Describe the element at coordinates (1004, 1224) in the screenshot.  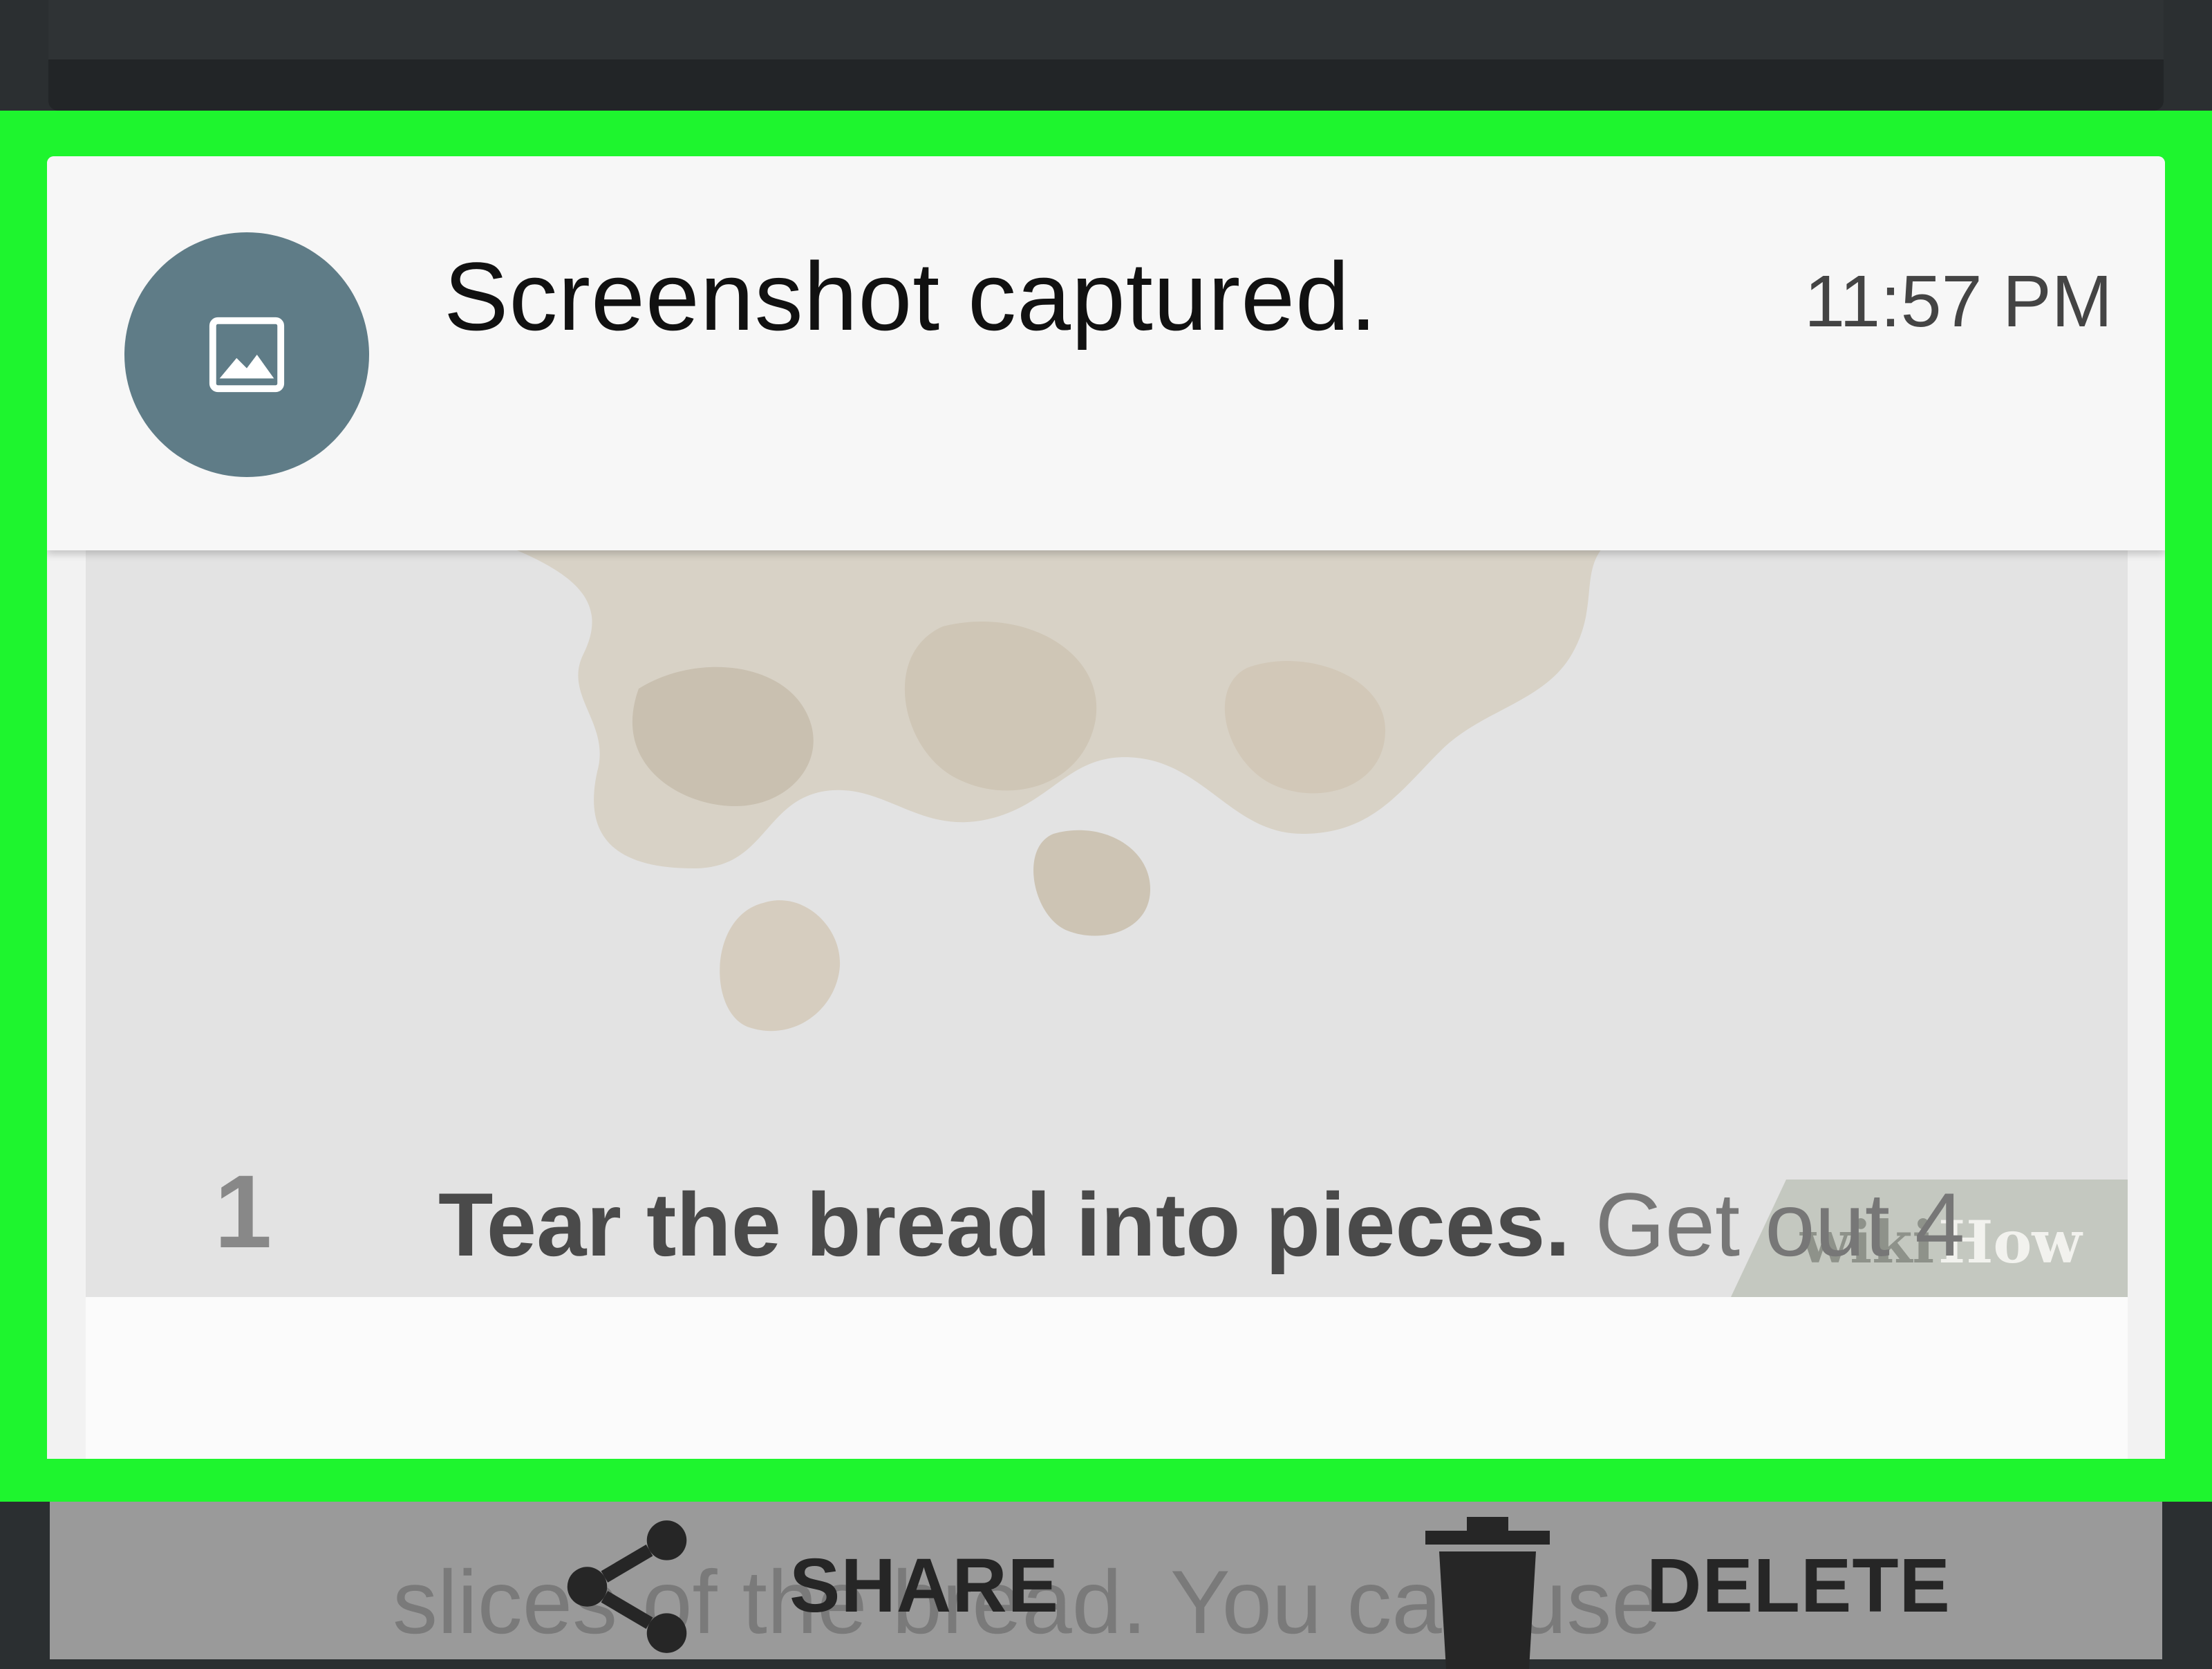
I see `step-title: Tear the bread into pieces.` at that location.